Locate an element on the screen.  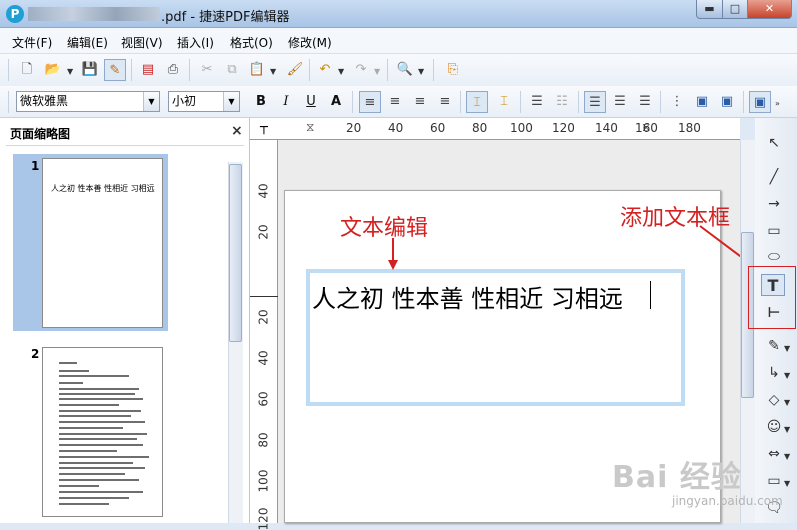
smiley-tool-icon: ☺ is located at coordinates (774, 427).